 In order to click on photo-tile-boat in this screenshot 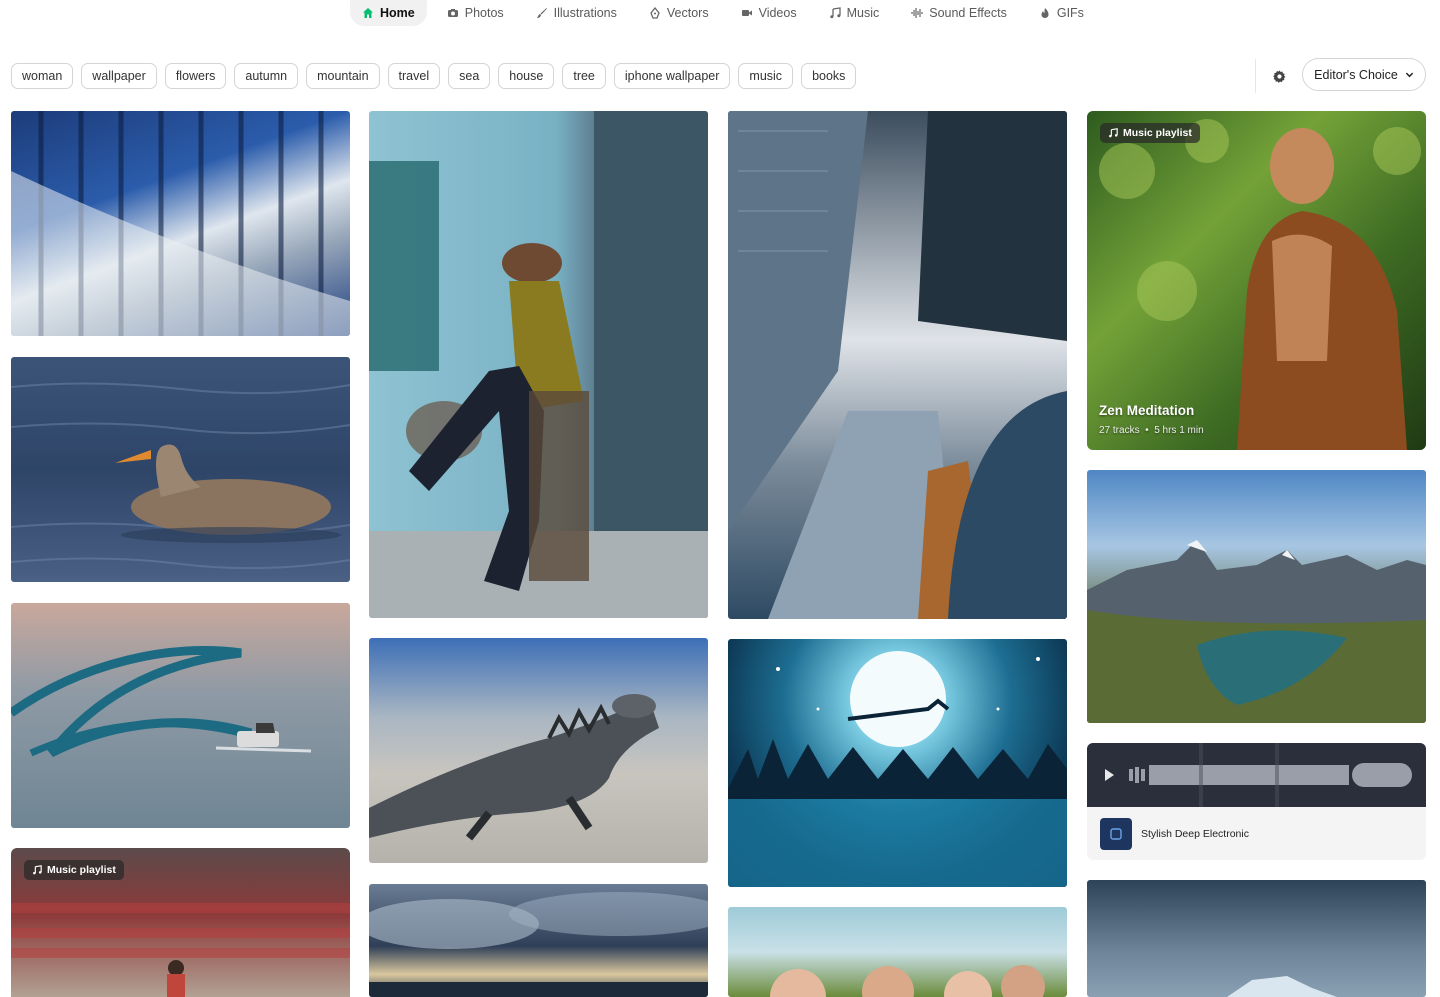, I will do `click(180, 715)`.